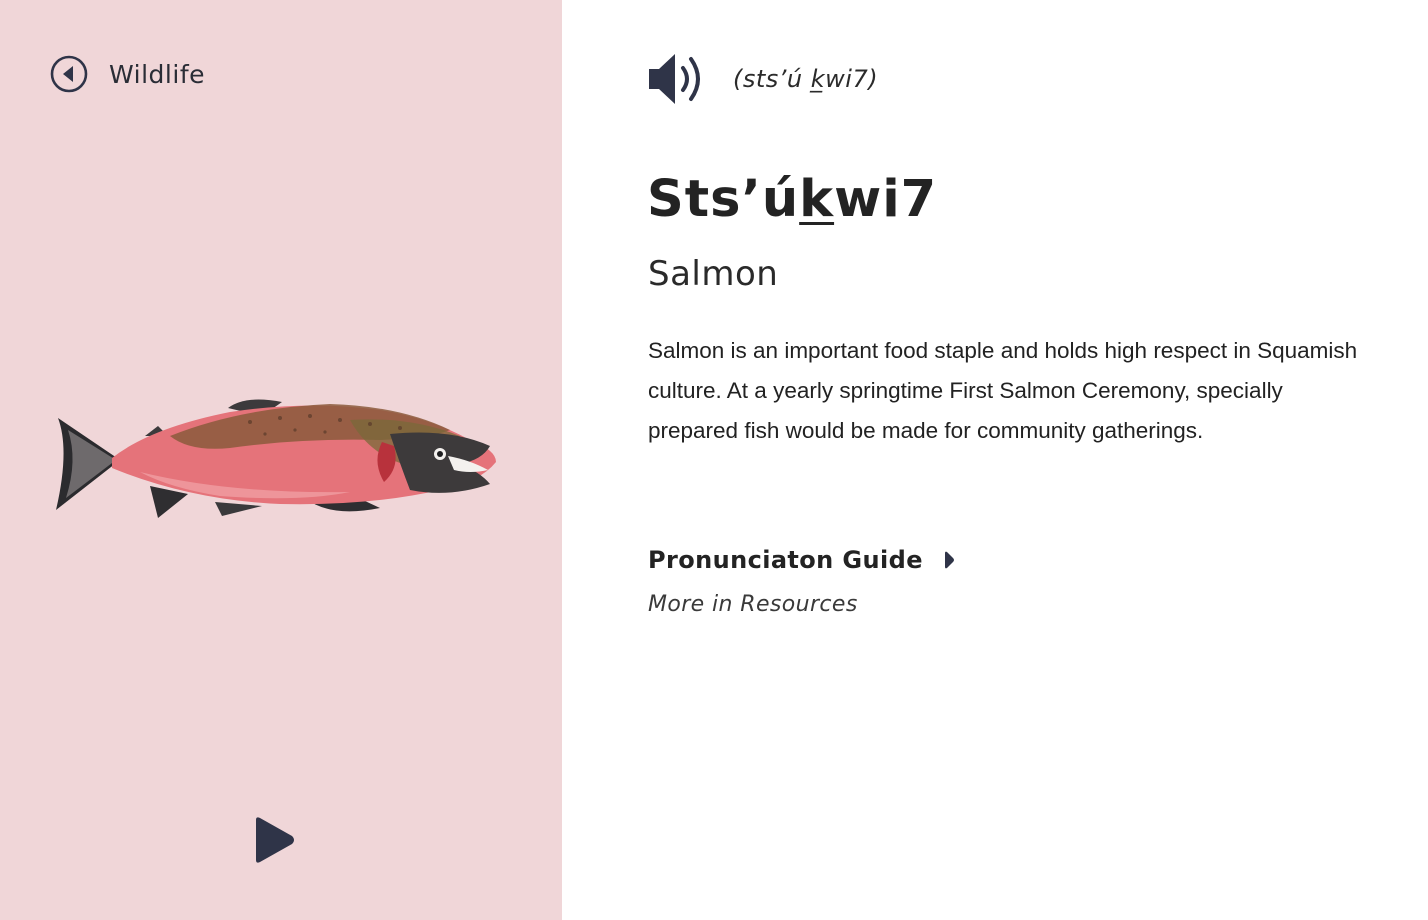 The width and height of the screenshot is (1428, 920). I want to click on word-title-part-1: Sts’ú, so click(723, 199).